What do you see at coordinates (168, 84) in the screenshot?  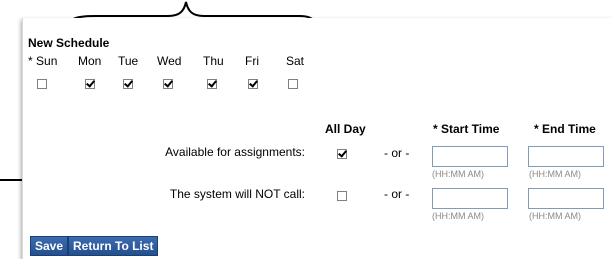 I see `checkbox-wed` at bounding box center [168, 84].